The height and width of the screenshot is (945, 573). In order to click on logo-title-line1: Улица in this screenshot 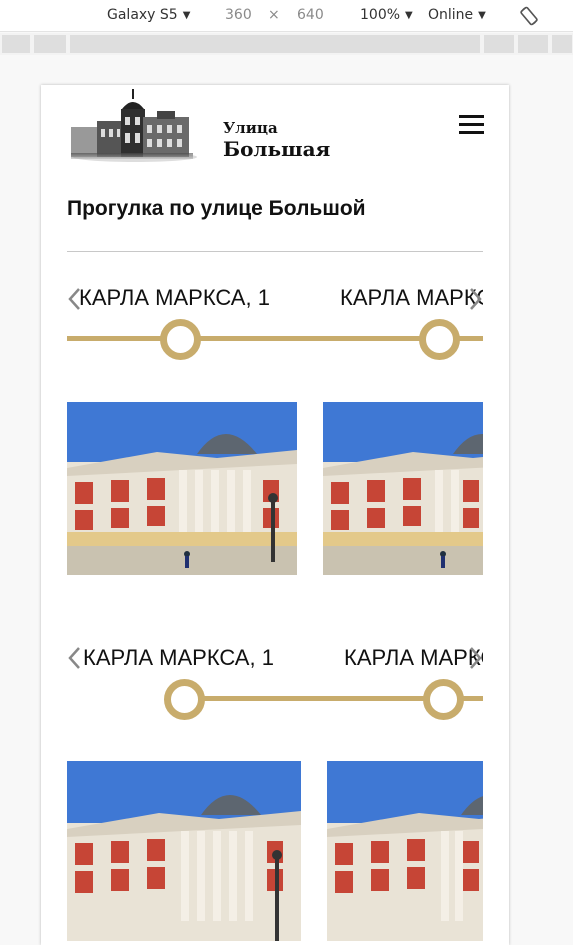, I will do `click(250, 128)`.